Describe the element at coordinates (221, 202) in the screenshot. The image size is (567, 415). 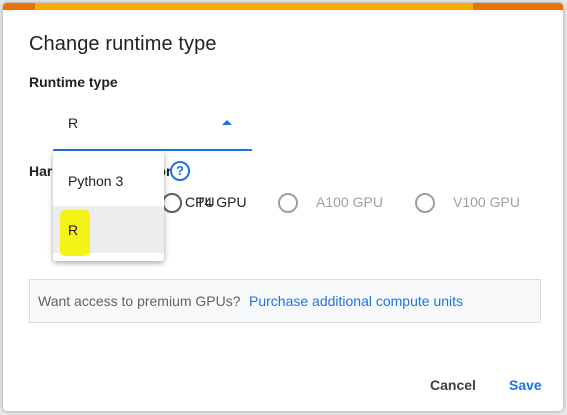
I see `radio-label-t4-gpu: T4 GPU` at that location.